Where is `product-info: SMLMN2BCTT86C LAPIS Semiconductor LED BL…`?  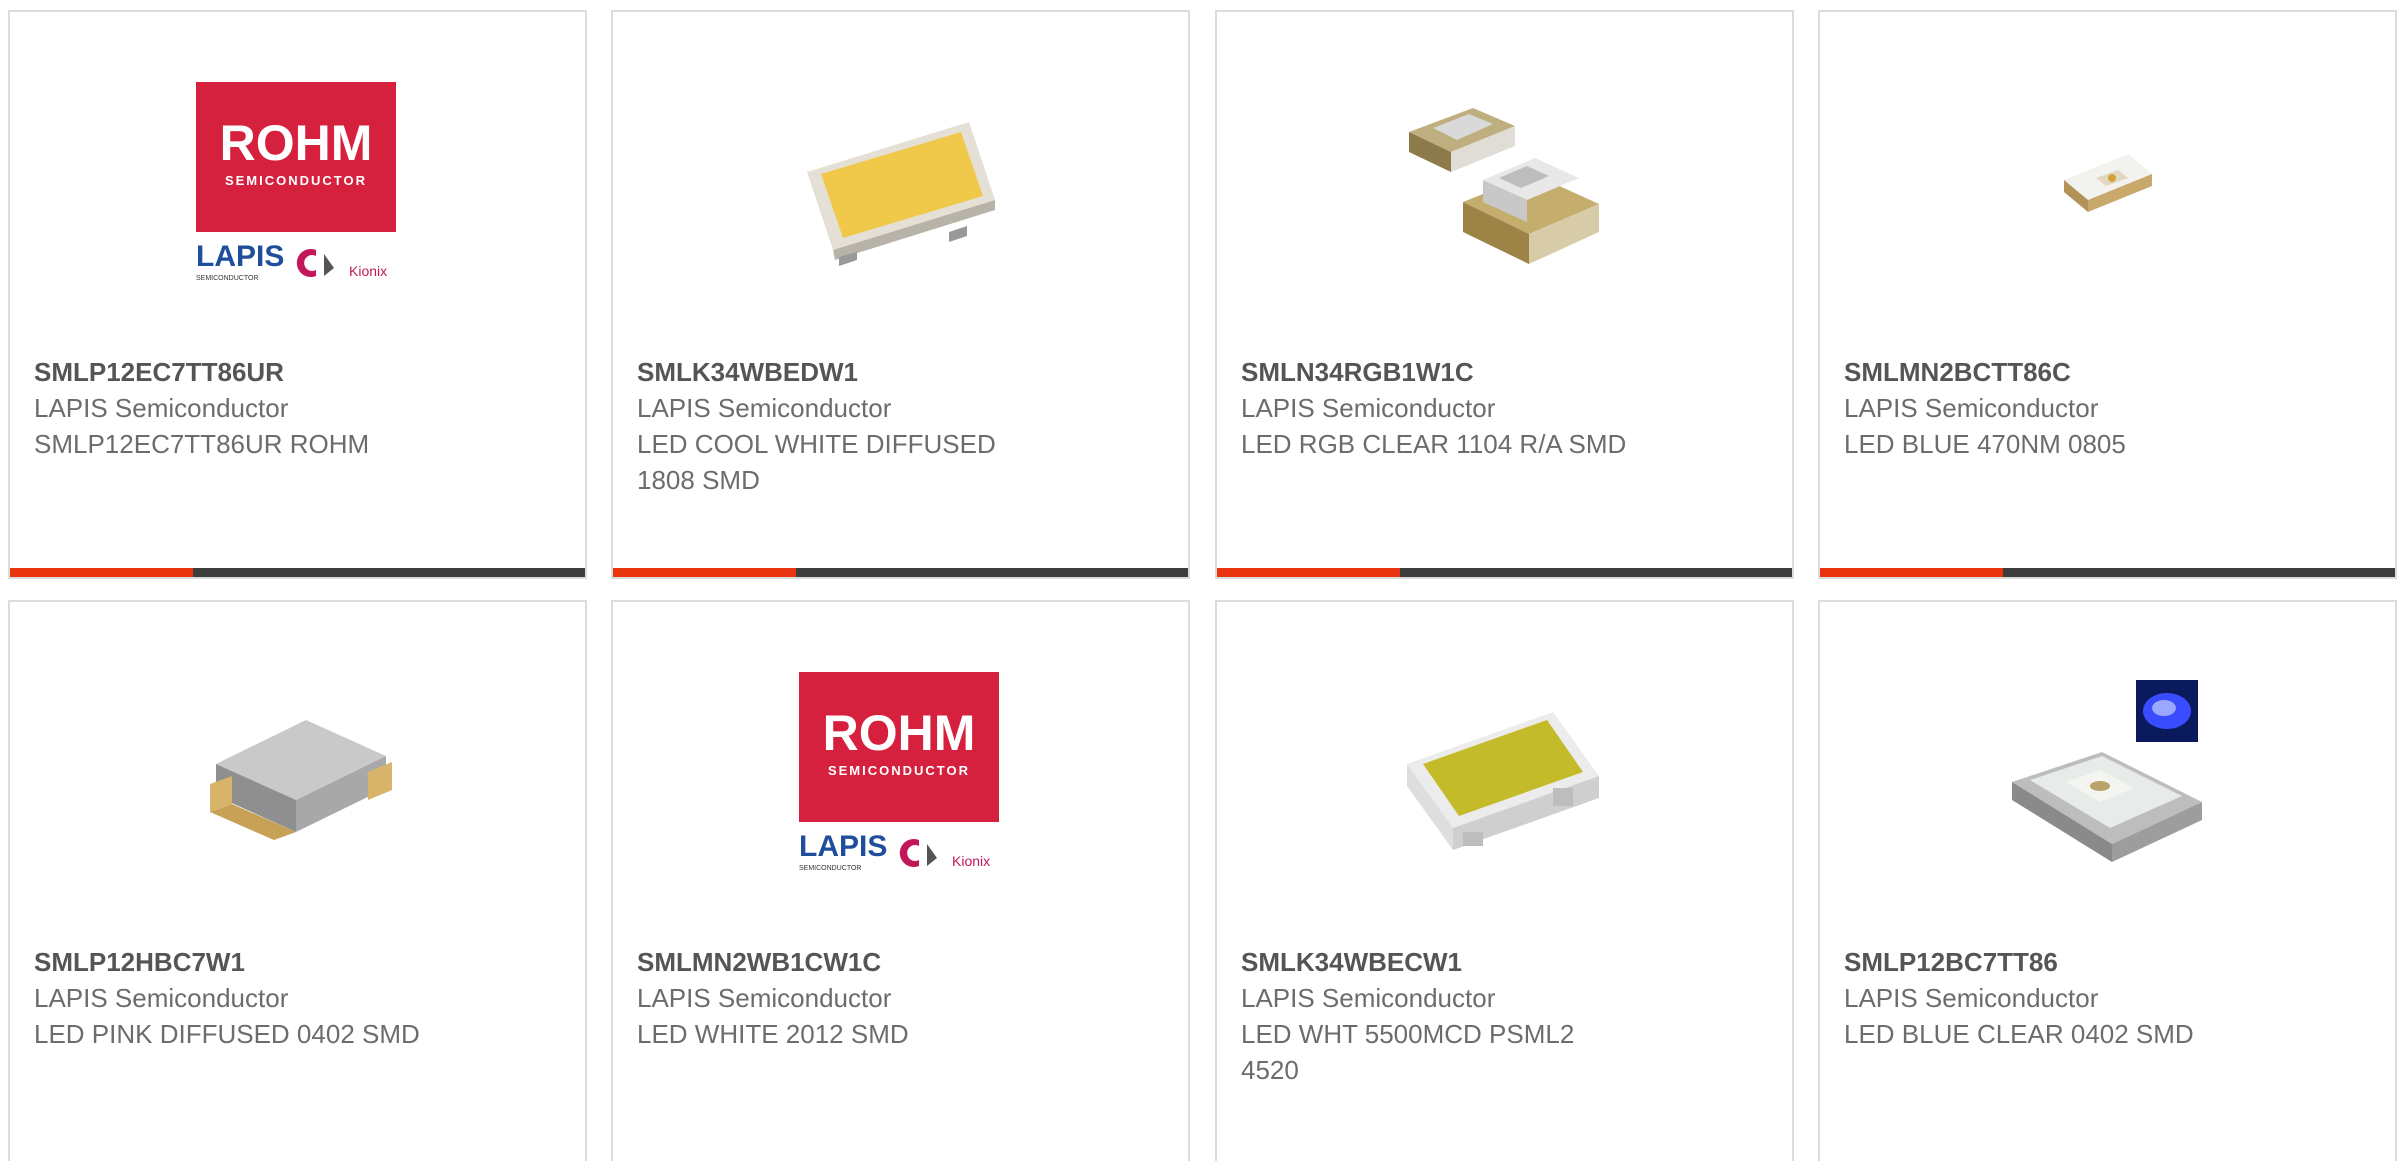
product-info: SMLMN2BCTT86C LAPIS Semiconductor LED BL… is located at coordinates (2054, 408).